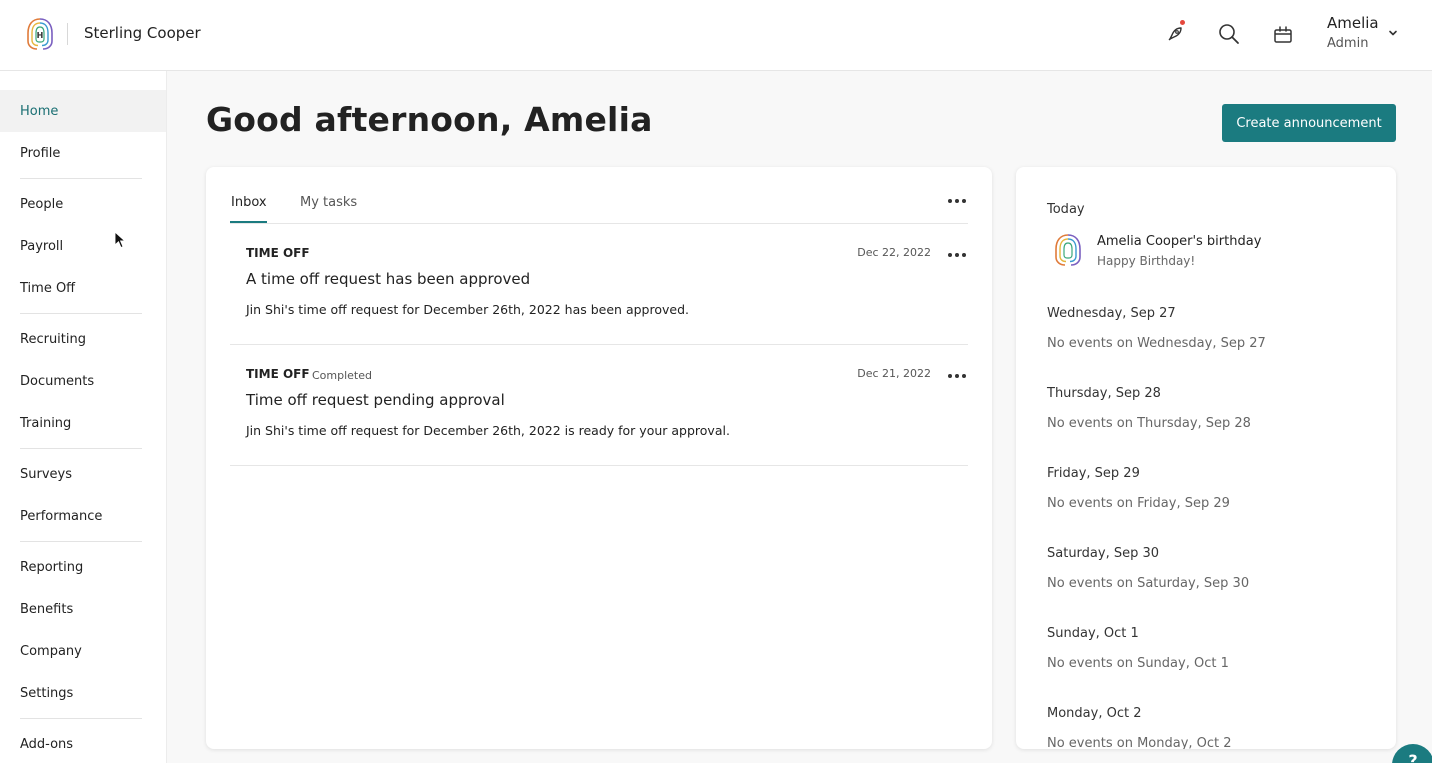 This screenshot has width=1432, height=763. Describe the element at coordinates (83, 567) in the screenshot. I see `sidebar-item-reporting: Reporting` at that location.